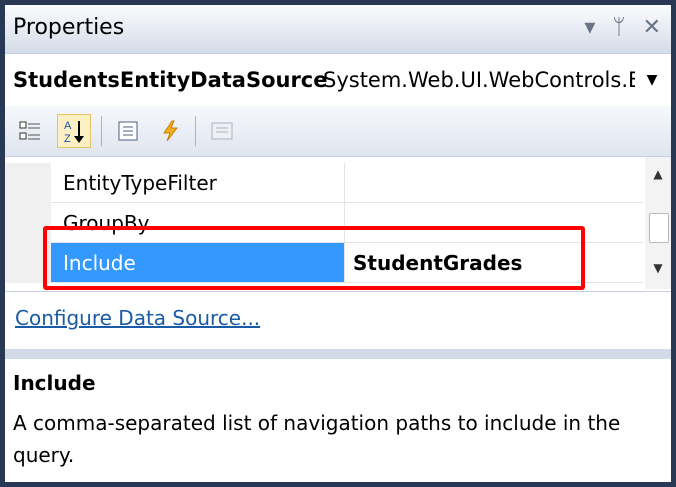 The width and height of the screenshot is (676, 487). I want to click on events-button, so click(170, 131).